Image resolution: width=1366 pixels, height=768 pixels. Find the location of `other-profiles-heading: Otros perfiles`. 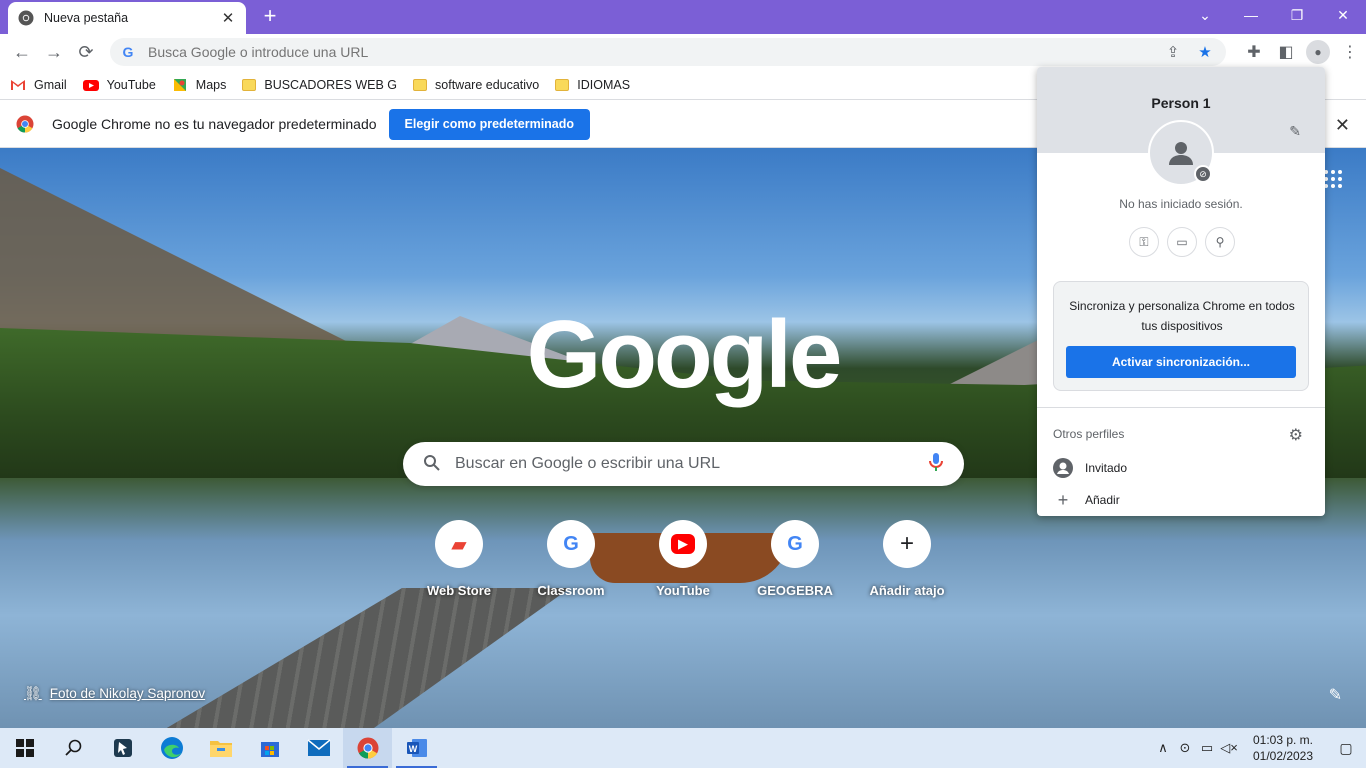

other-profiles-heading: Otros perfiles is located at coordinates (1089, 434).